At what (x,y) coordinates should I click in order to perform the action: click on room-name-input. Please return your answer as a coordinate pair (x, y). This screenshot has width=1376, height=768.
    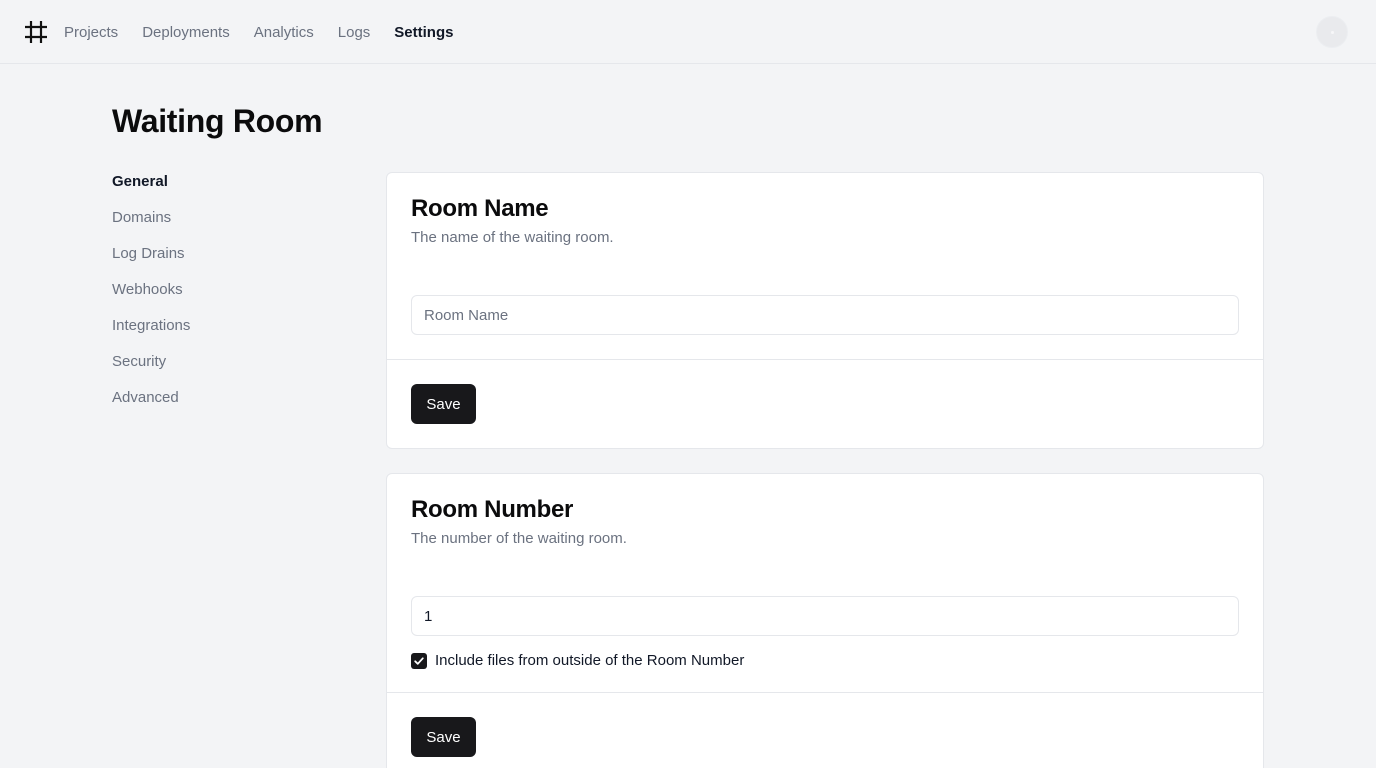
    Looking at the image, I should click on (825, 315).